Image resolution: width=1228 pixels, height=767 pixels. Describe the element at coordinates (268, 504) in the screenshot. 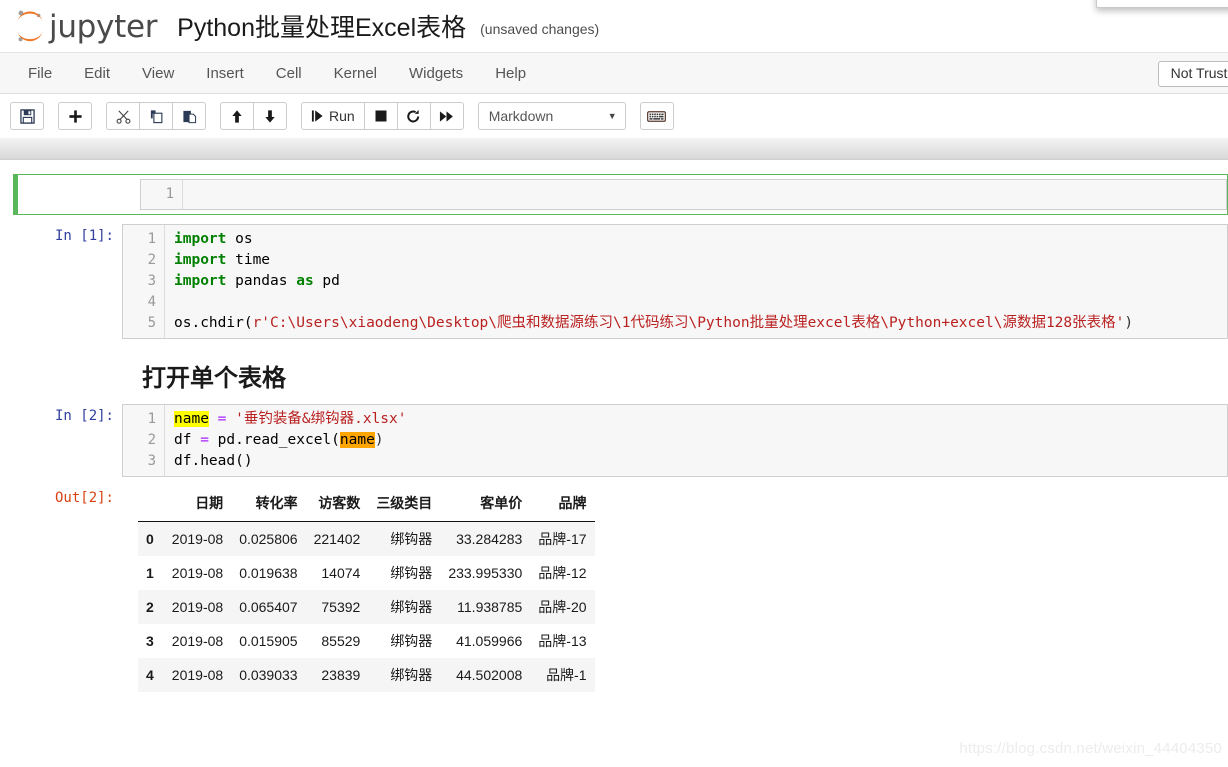

I see `column-header-conversion-rate: 转化率` at that location.